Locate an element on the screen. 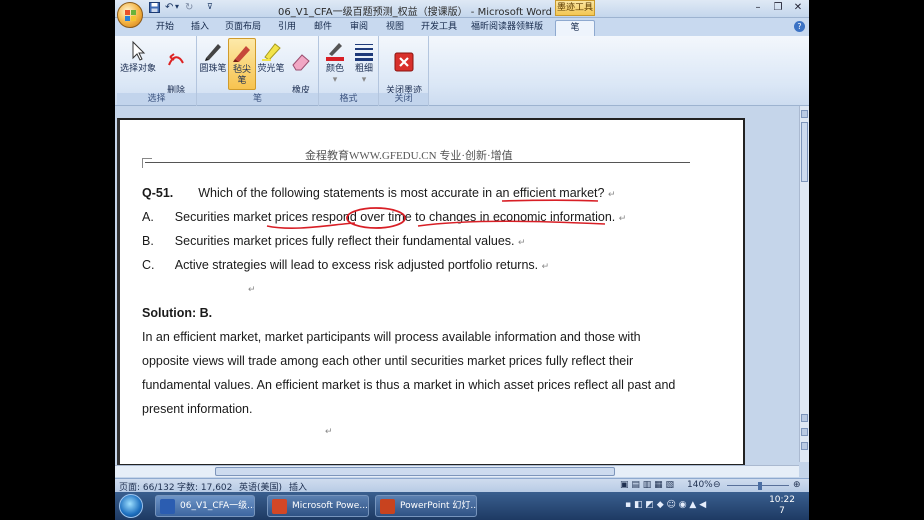 The height and width of the screenshot is (520, 924). next-page-button is located at coordinates (804, 446).